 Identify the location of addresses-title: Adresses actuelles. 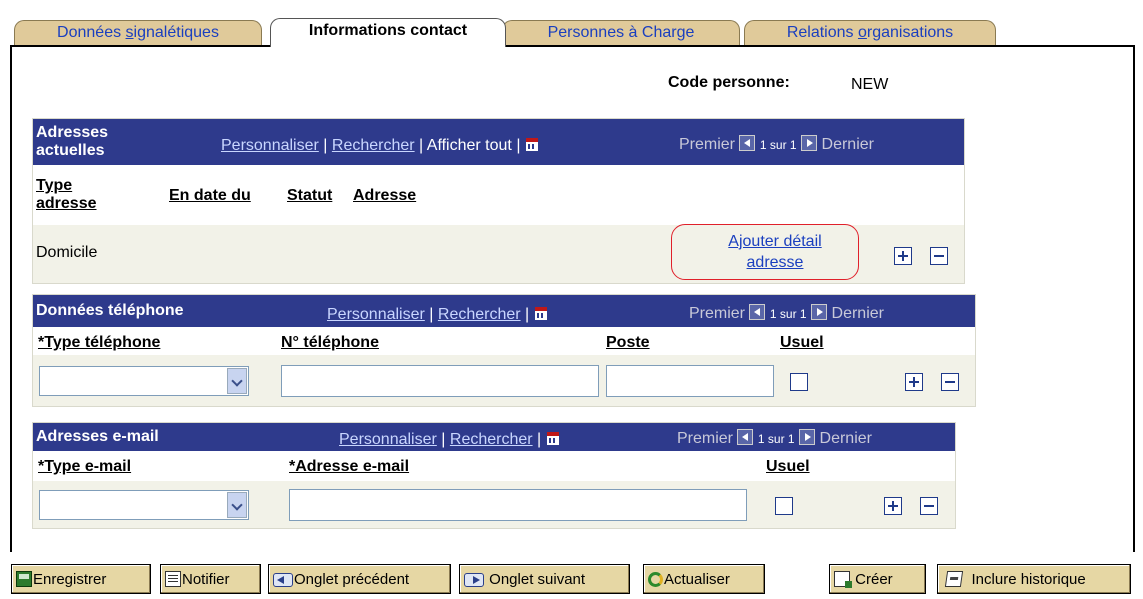
(72, 142).